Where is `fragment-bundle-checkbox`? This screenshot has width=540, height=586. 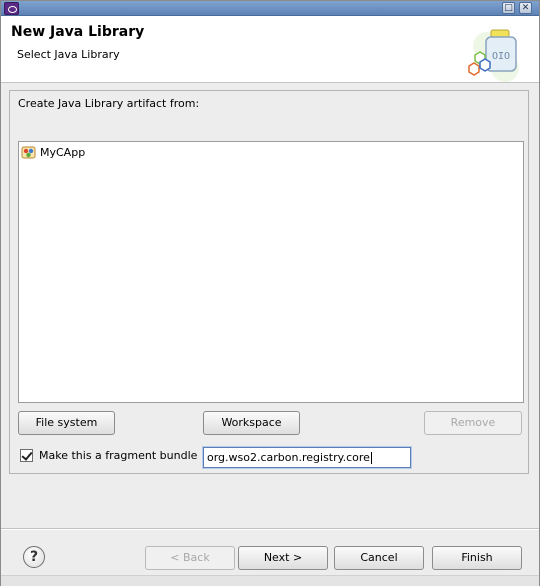
fragment-bundle-checkbox is located at coordinates (26, 455).